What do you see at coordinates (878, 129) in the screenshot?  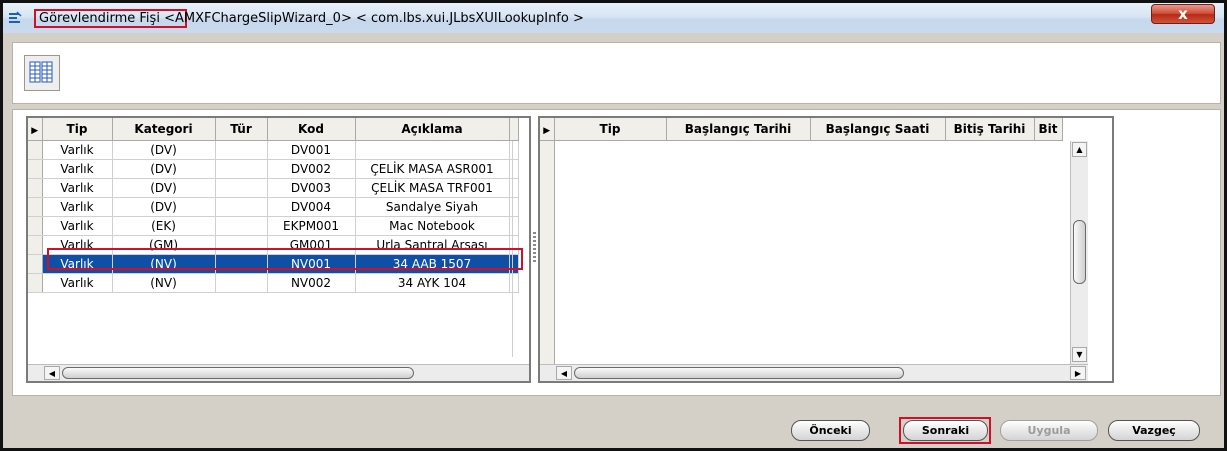 I see `column-header-baslangic-saati: Başlangıç Saati` at bounding box center [878, 129].